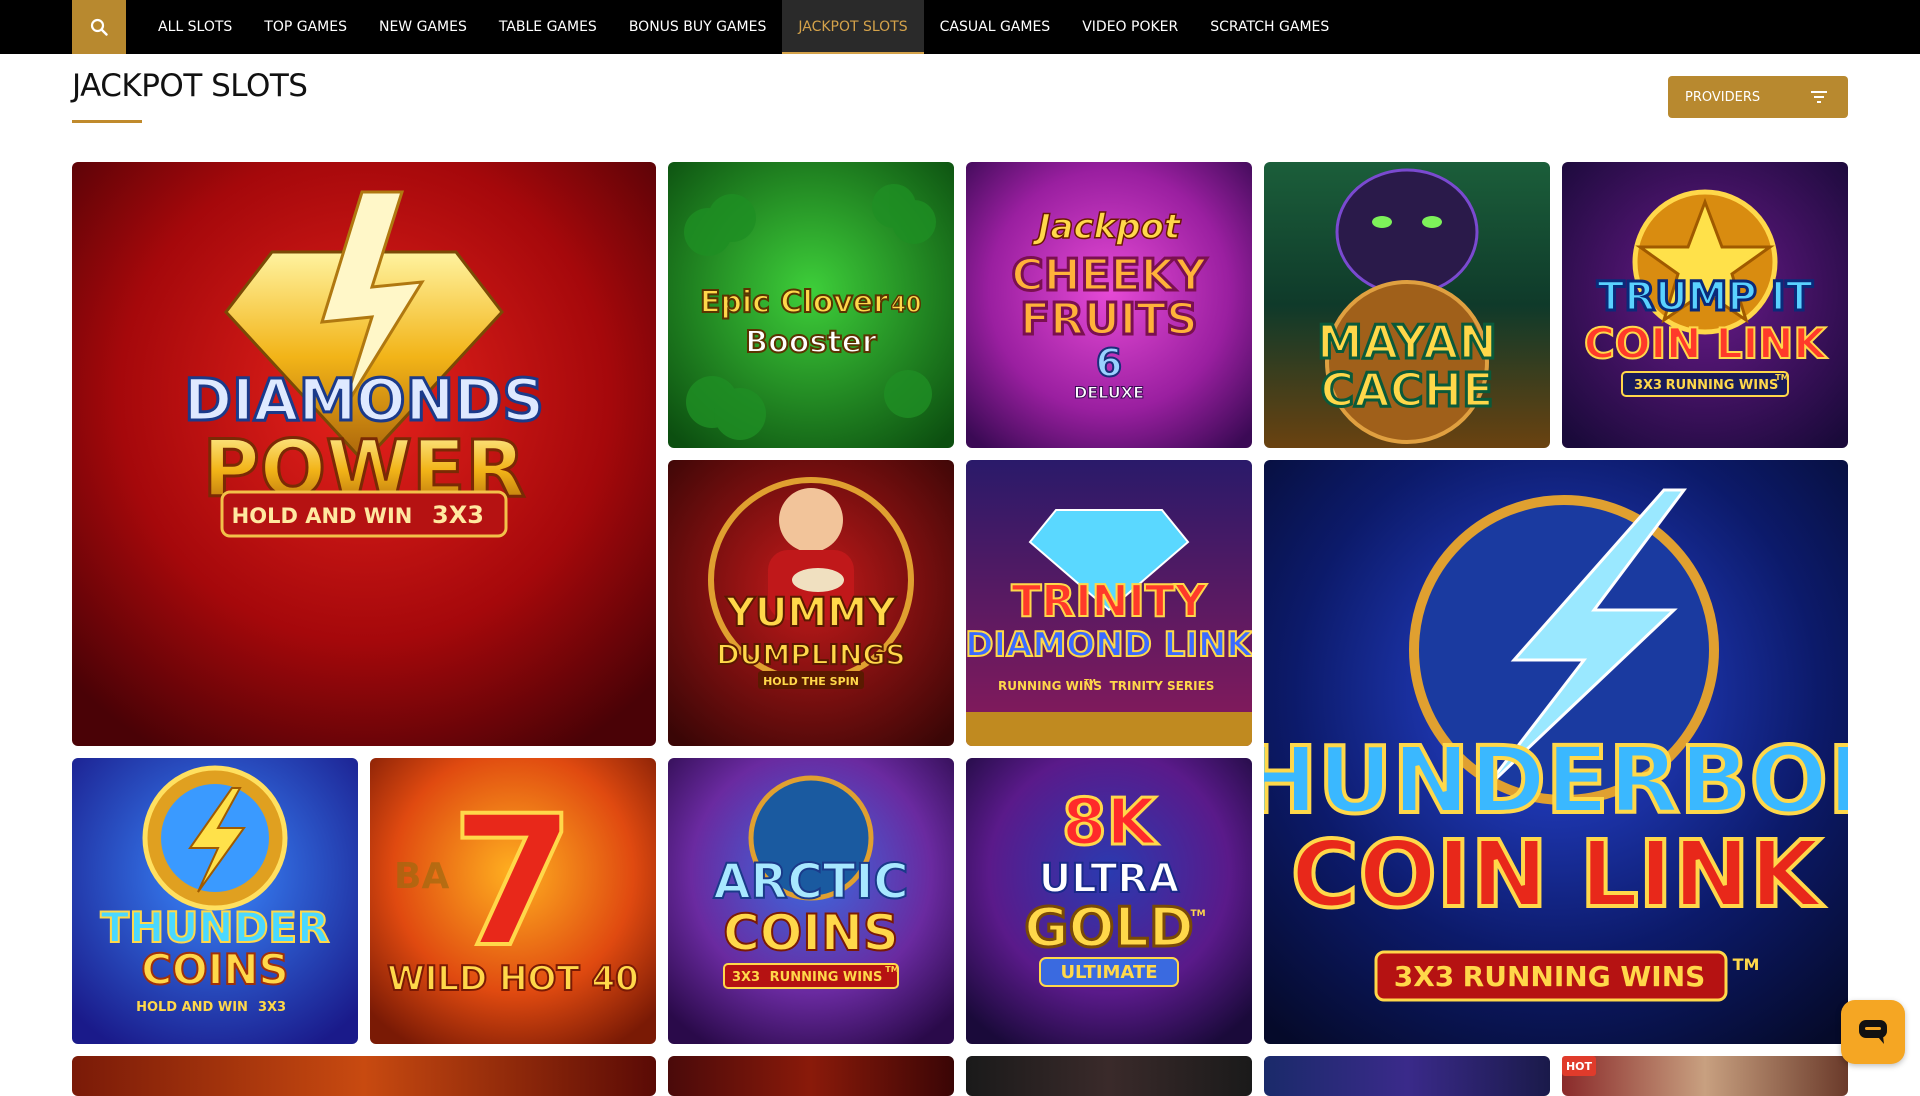  What do you see at coordinates (1109, 645) in the screenshot?
I see `game-title-line2: DIAMOND LINK` at bounding box center [1109, 645].